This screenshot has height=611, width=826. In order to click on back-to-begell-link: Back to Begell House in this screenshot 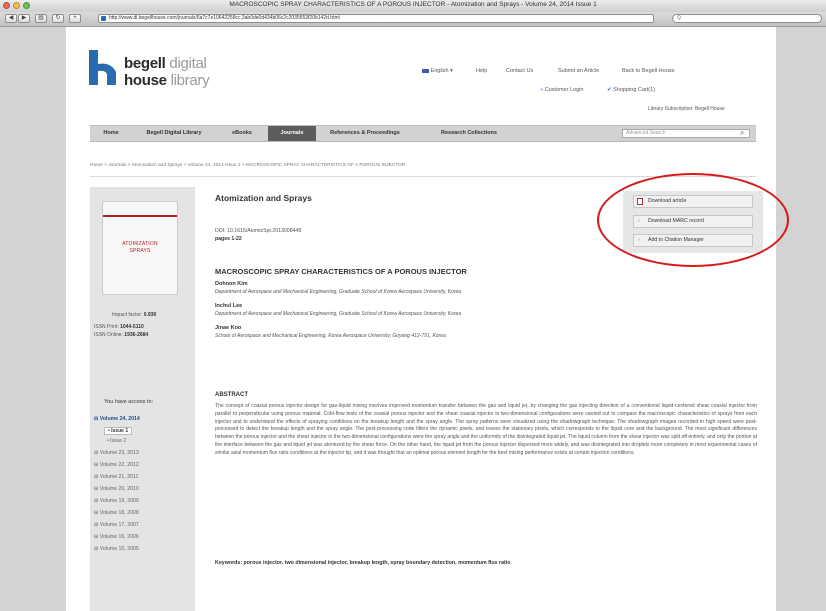, I will do `click(648, 71)`.